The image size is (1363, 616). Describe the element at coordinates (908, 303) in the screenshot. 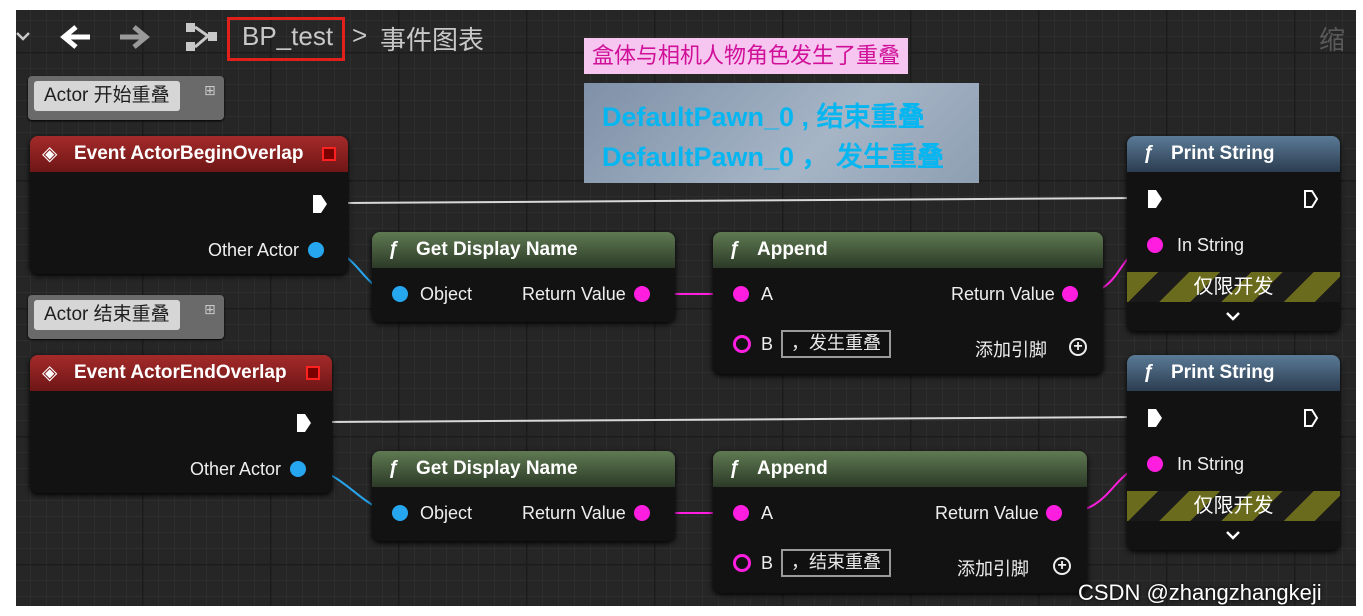

I see `node-append-1: ƒ Append A Return Value B ，发生重叠 添加引脚 +` at that location.